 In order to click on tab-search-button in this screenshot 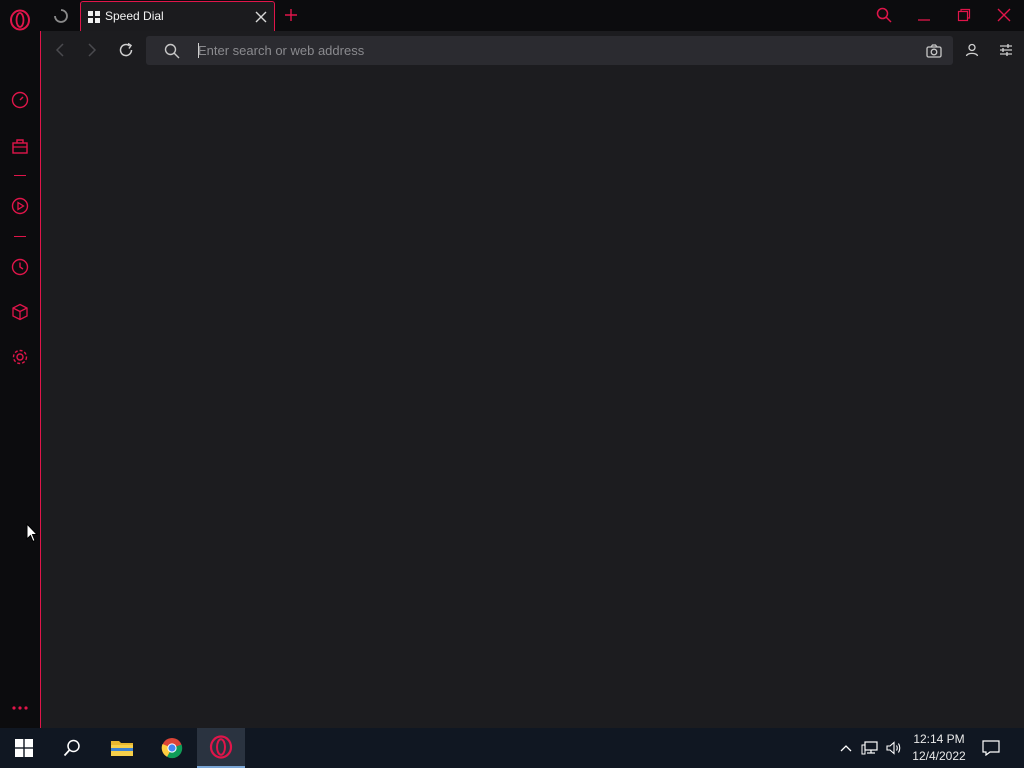, I will do `click(884, 15)`.